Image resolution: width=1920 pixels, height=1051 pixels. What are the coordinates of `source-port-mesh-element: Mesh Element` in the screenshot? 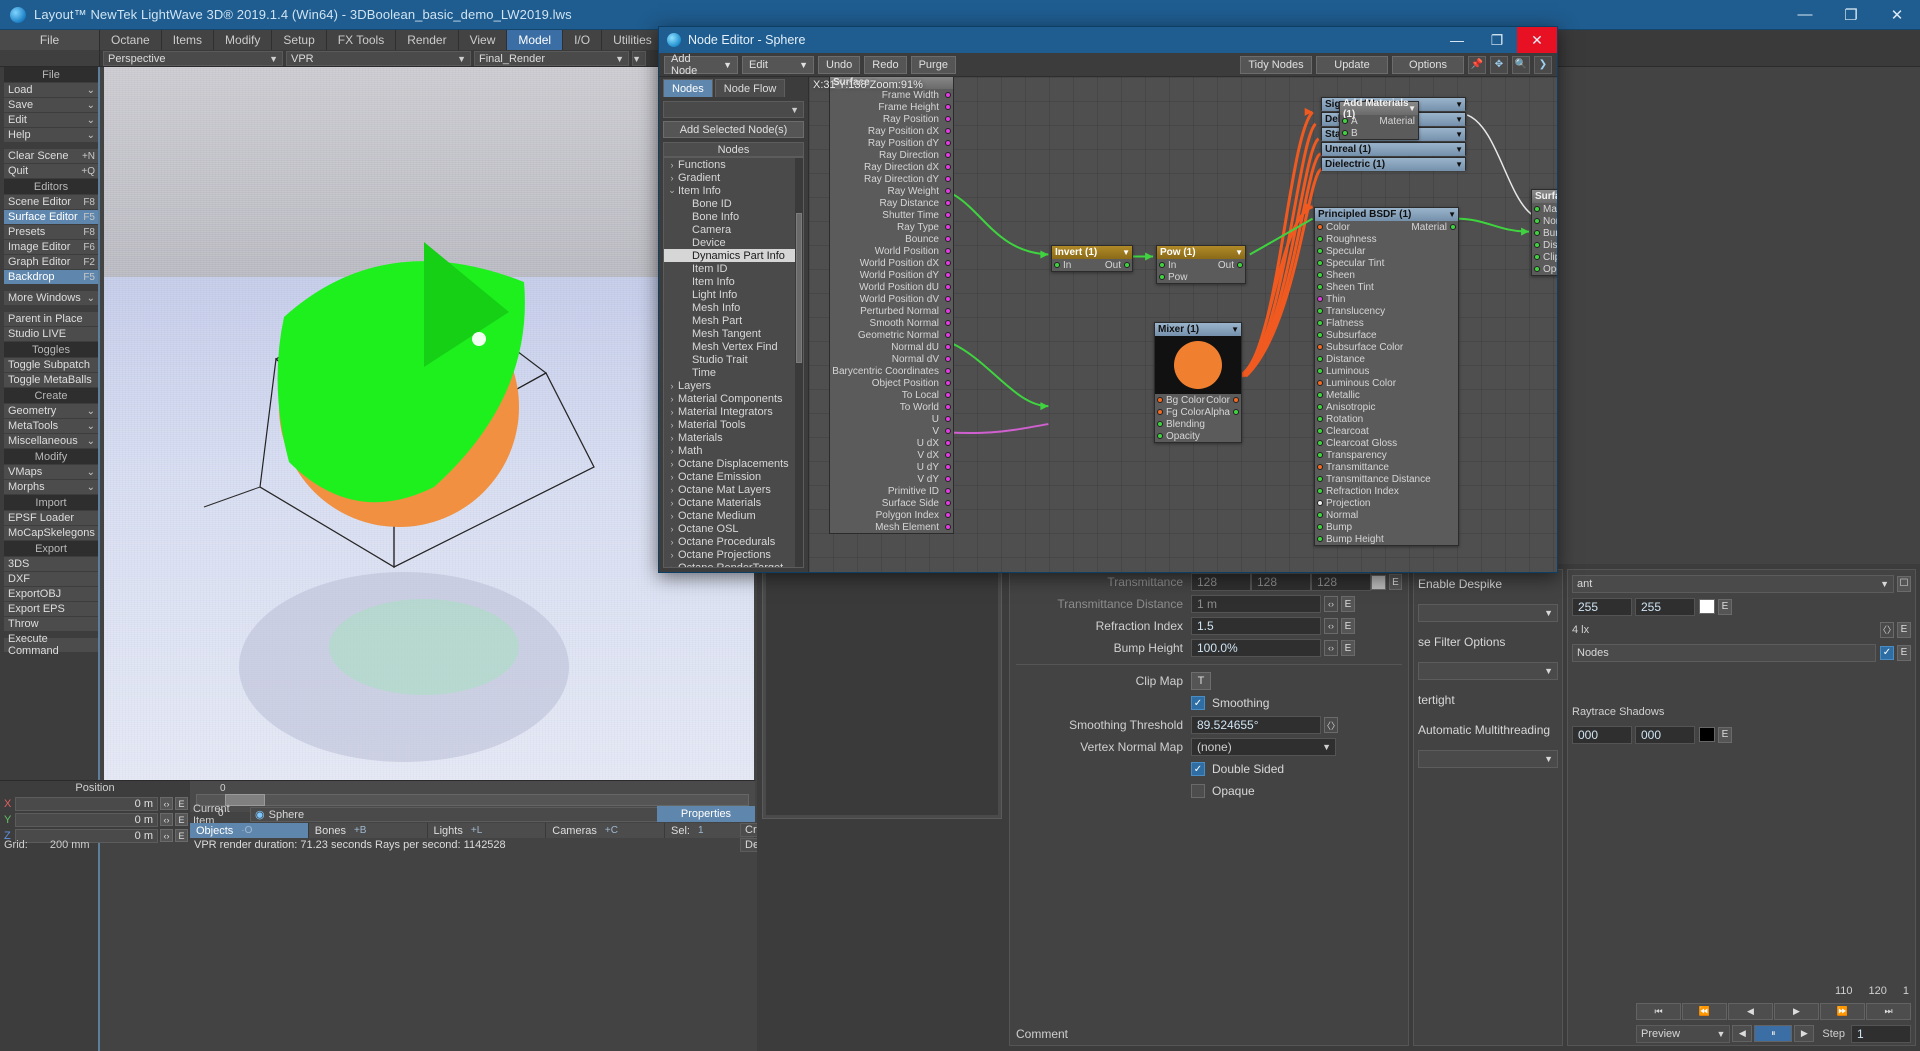 It's located at (891, 527).